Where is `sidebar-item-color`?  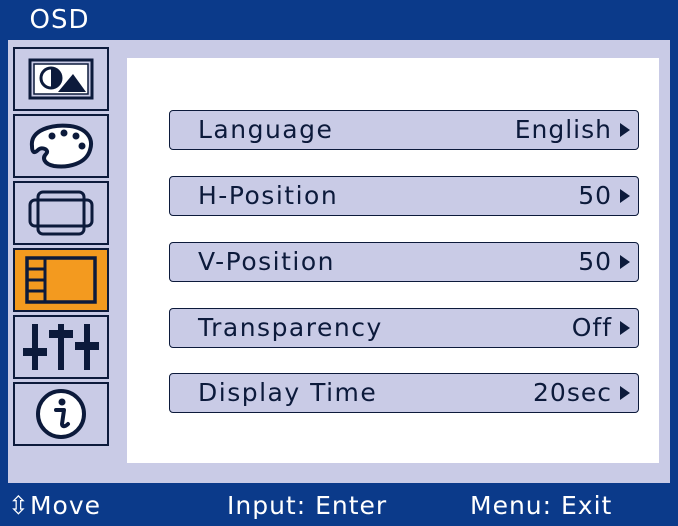 sidebar-item-color is located at coordinates (61, 146).